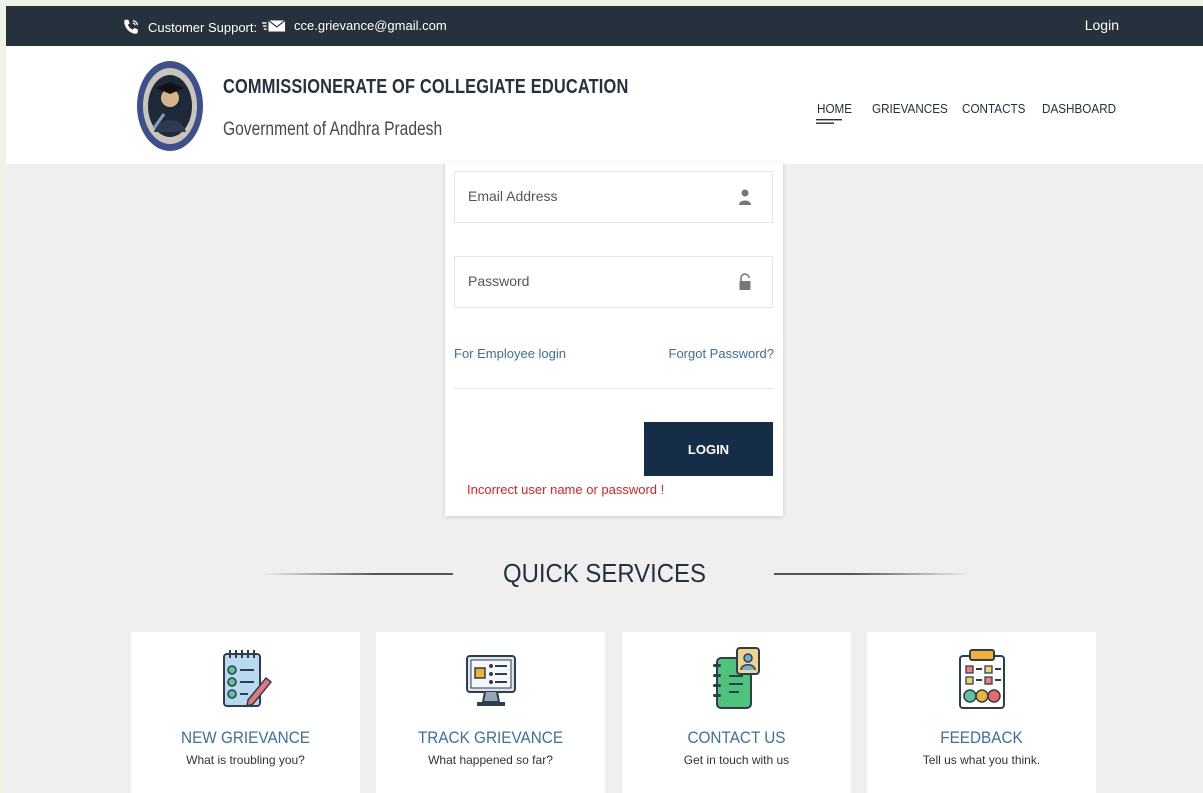  Describe the element at coordinates (131, 26) in the screenshot. I see `phone-icon` at that location.